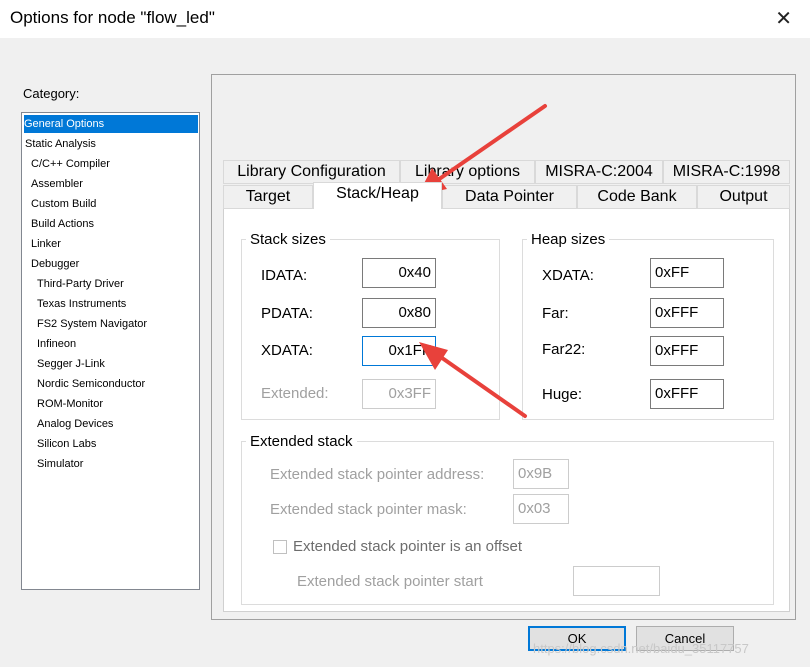 This screenshot has width=810, height=667. What do you see at coordinates (75, 424) in the screenshot?
I see `category-item-analog-devices: Analog Devices` at bounding box center [75, 424].